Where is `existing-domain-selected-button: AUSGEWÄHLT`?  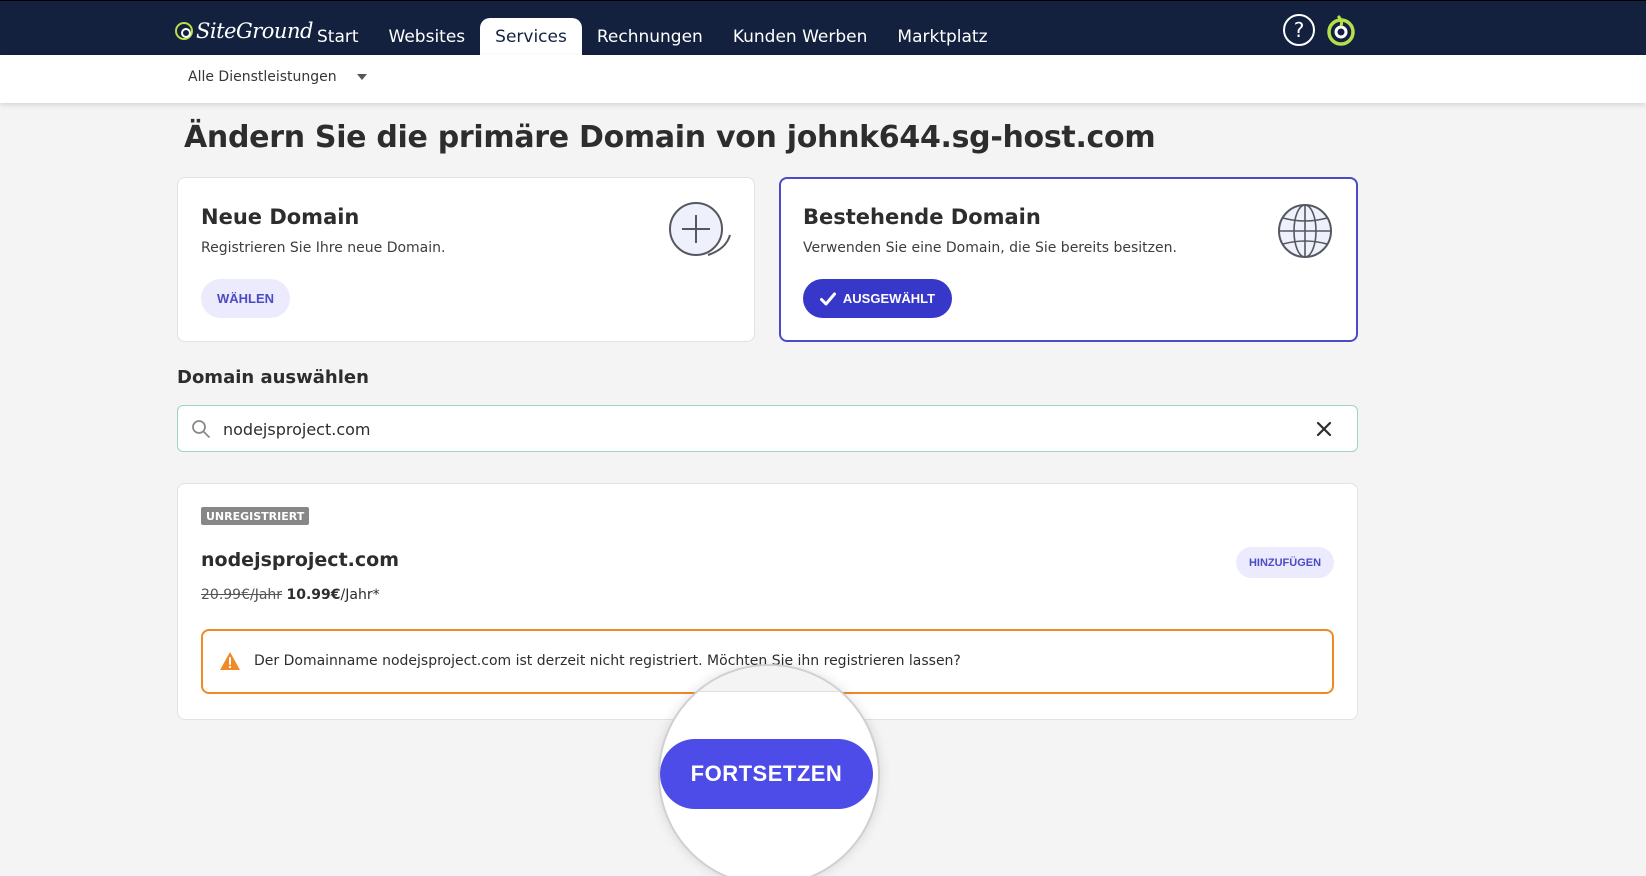 existing-domain-selected-button: AUSGEWÄHLT is located at coordinates (877, 298).